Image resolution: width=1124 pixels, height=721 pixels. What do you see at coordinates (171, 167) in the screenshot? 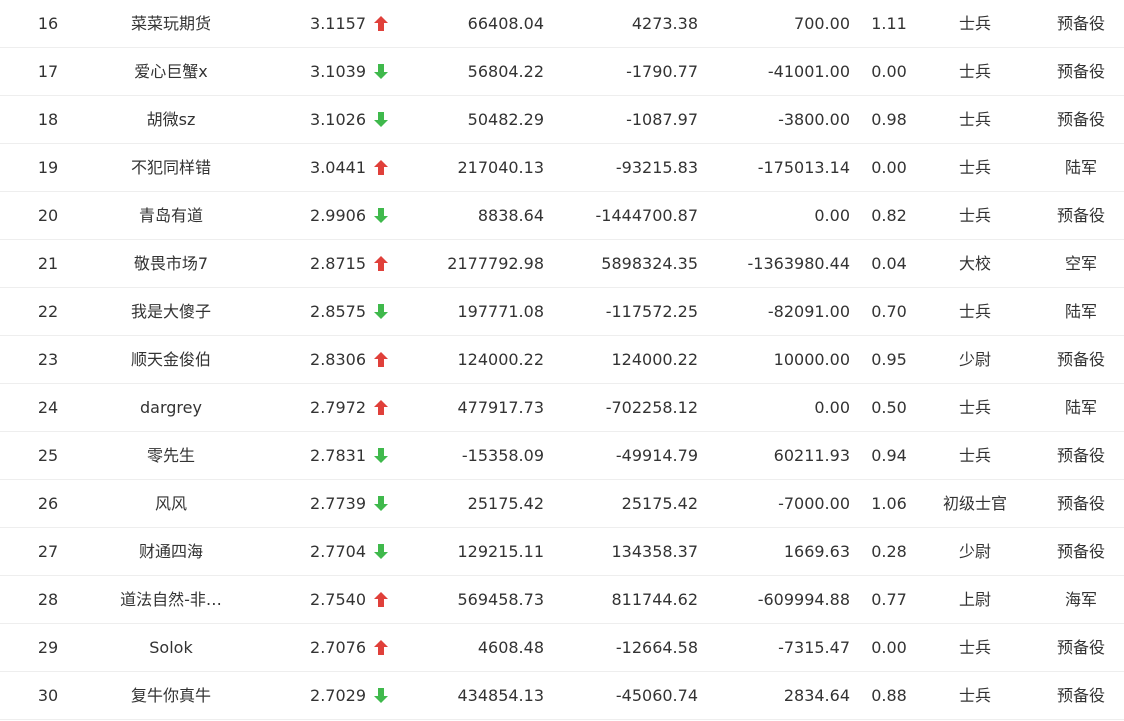
I see `trader-name-cell: 不犯同样错` at bounding box center [171, 167].